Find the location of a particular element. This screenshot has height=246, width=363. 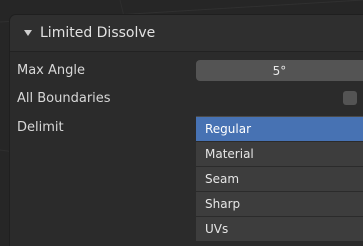

all-boundaries-checkbox is located at coordinates (350, 98).